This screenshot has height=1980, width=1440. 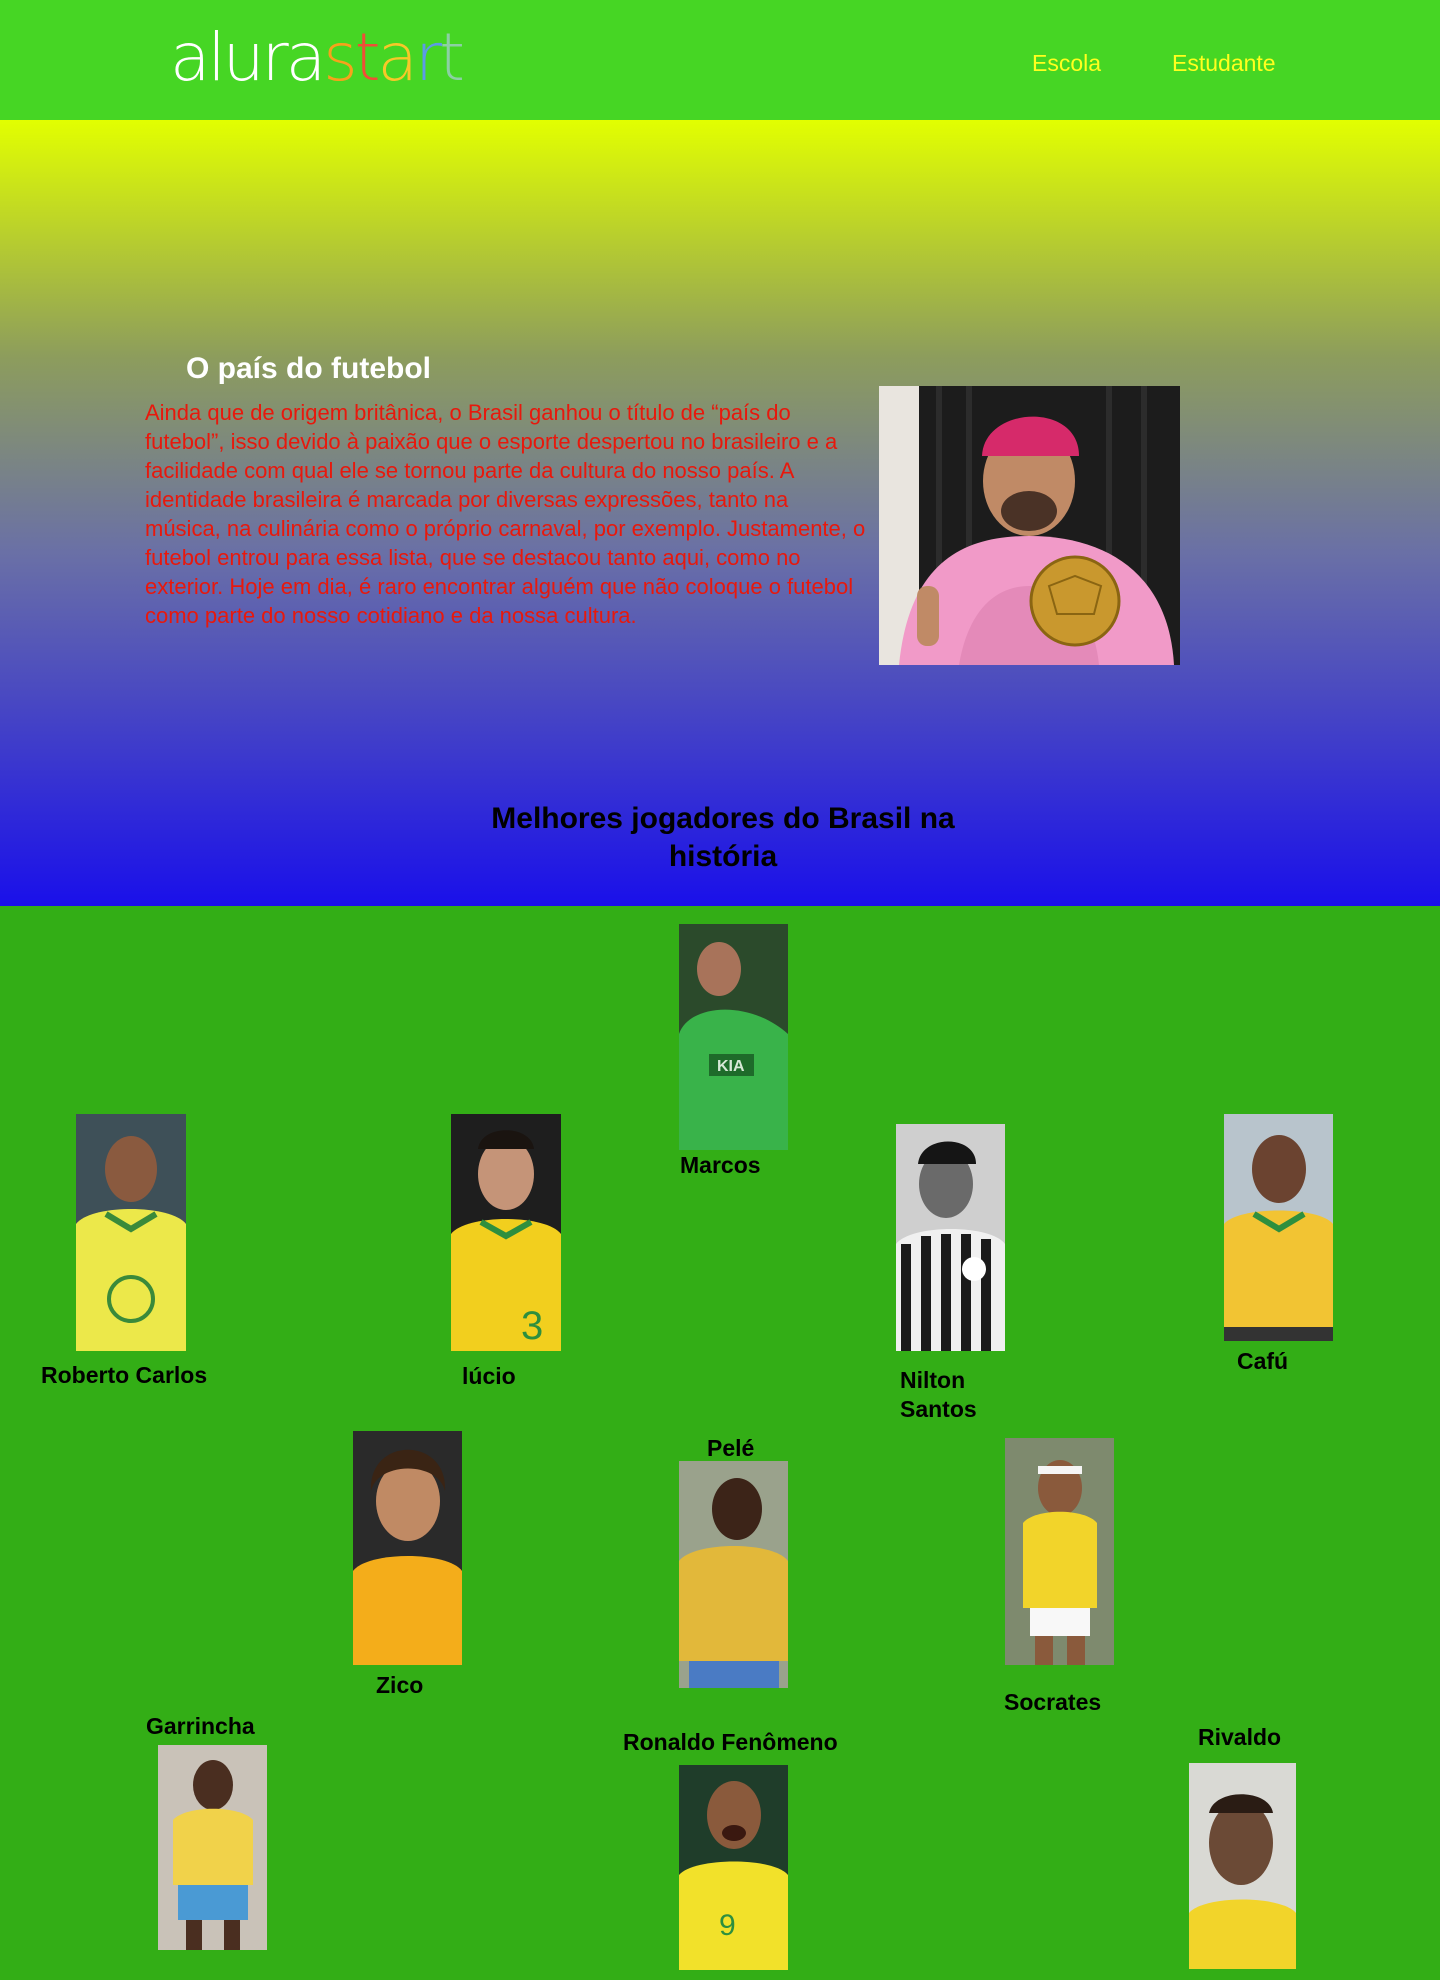 What do you see at coordinates (317, 58) in the screenshot?
I see `alurastart-logo: alurastart` at bounding box center [317, 58].